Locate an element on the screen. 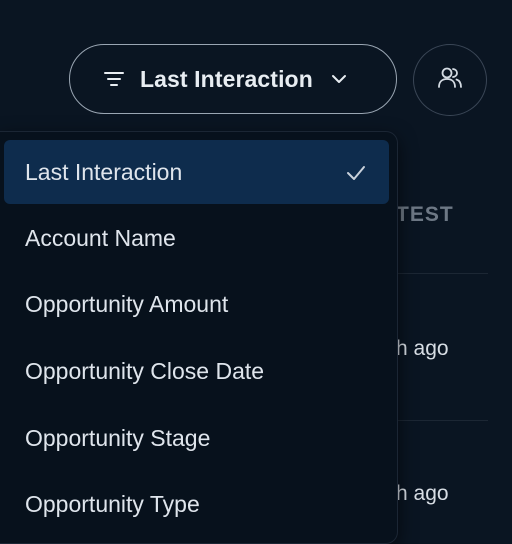  sort-option-opportunity-amount: Opportunity Amount is located at coordinates (196, 304).